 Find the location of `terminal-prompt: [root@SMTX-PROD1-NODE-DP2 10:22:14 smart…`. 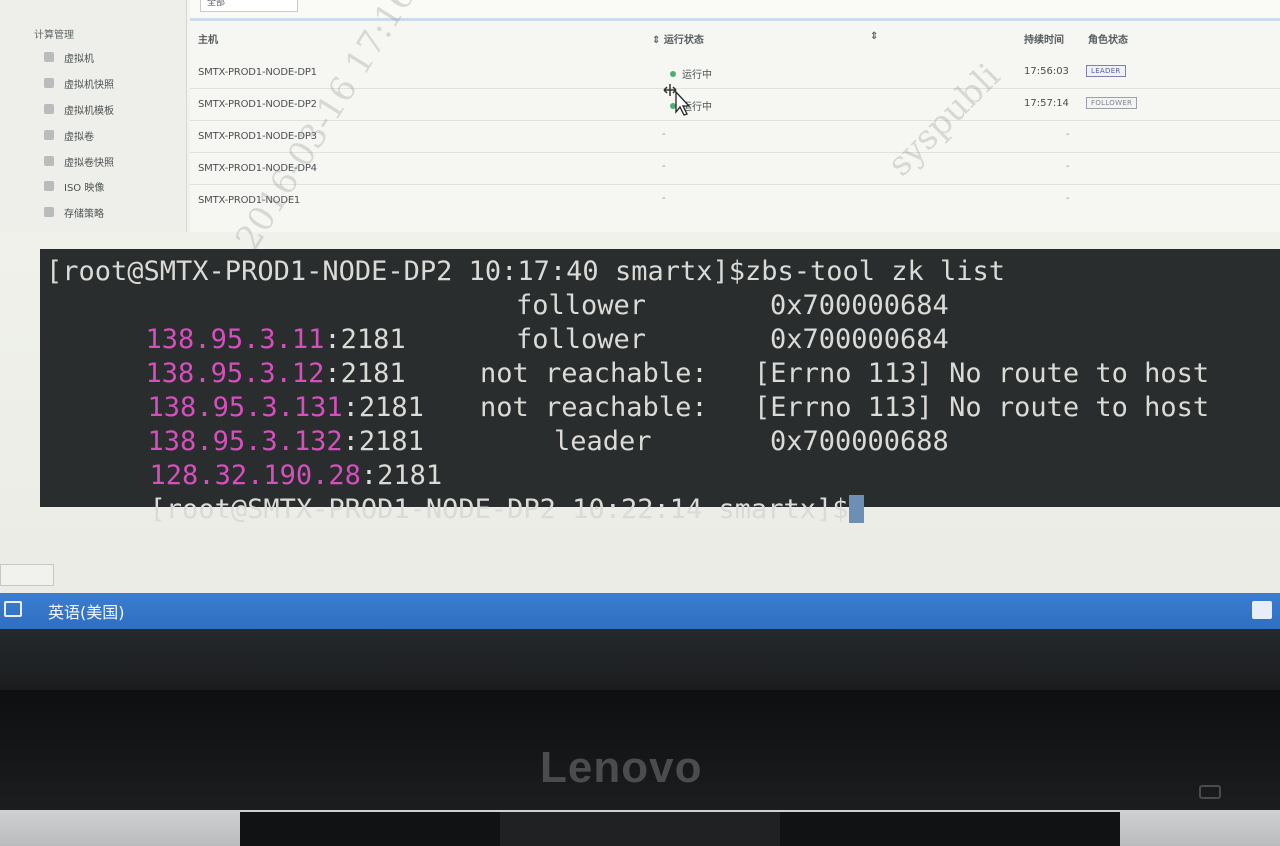

terminal-prompt: [root@SMTX-PROD1-NODE-DP2 10:22:14 smart… is located at coordinates (499, 509).